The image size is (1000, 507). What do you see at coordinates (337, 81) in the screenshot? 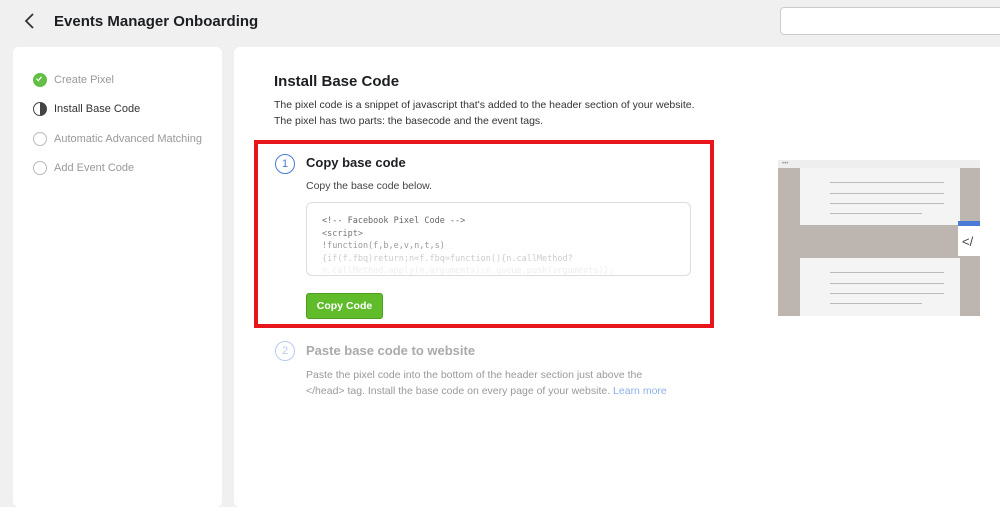
I see `section-title: Install Base Code` at bounding box center [337, 81].